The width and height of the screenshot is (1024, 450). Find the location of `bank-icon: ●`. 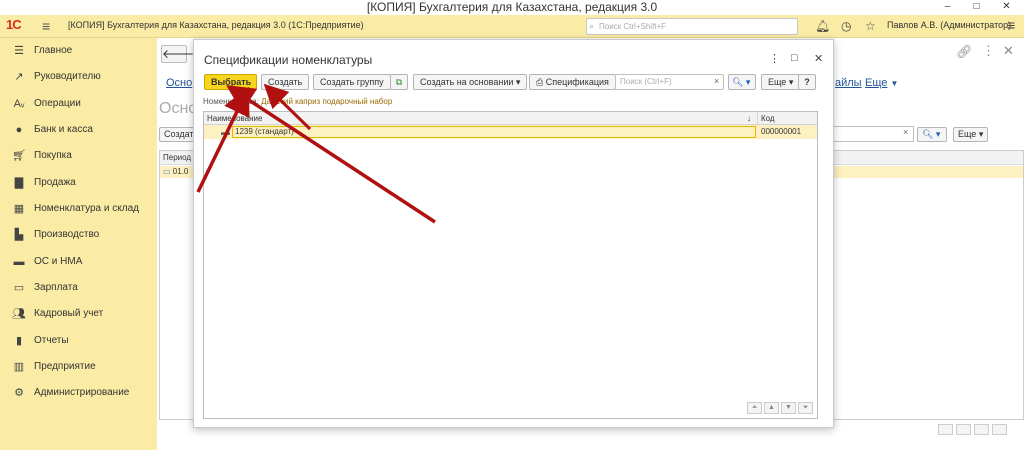

bank-icon: ● is located at coordinates (19, 130).